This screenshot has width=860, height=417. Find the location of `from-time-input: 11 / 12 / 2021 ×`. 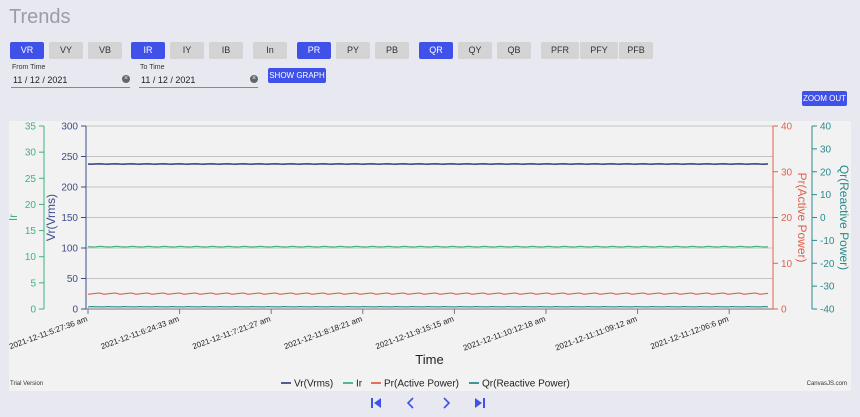

from-time-input: 11 / 12 / 2021 × is located at coordinates (70, 80).